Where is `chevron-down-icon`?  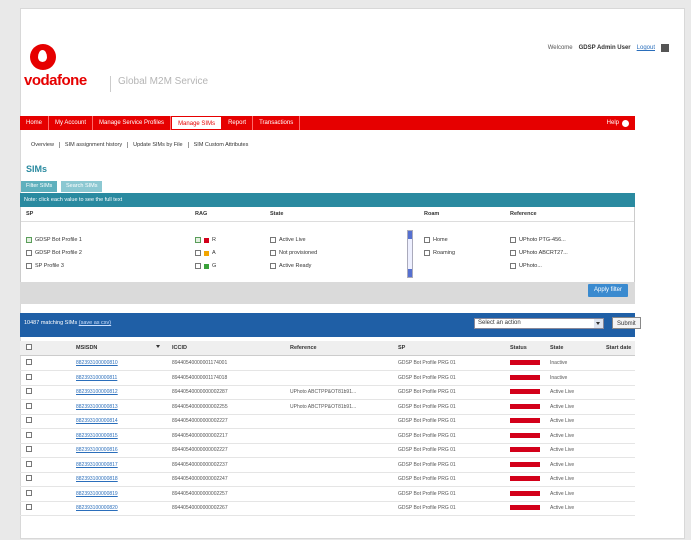
chevron-down-icon is located at coordinates (598, 323).